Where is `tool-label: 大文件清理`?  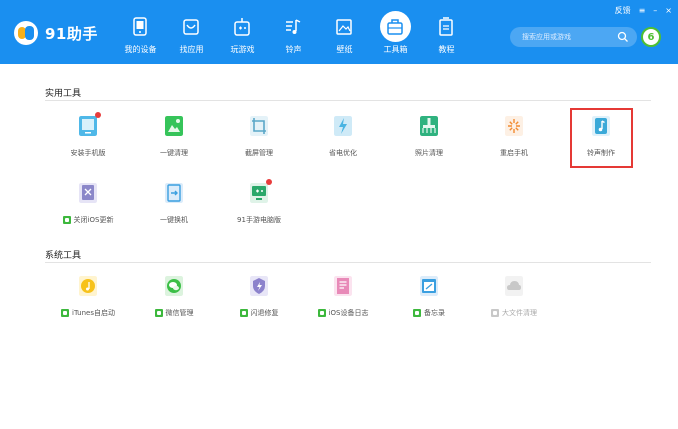 tool-label: 大文件清理 is located at coordinates (519, 313).